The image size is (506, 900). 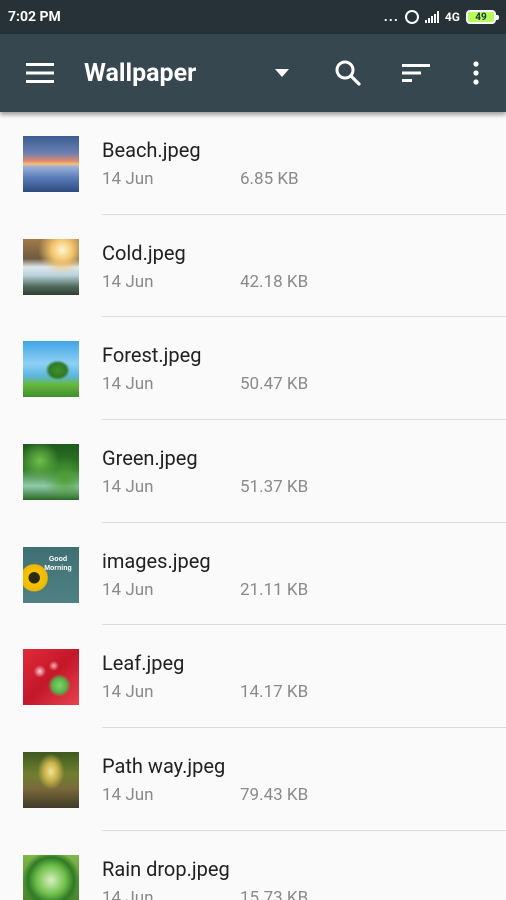 What do you see at coordinates (143, 663) in the screenshot?
I see `file-name: Leaf.jpeg` at bounding box center [143, 663].